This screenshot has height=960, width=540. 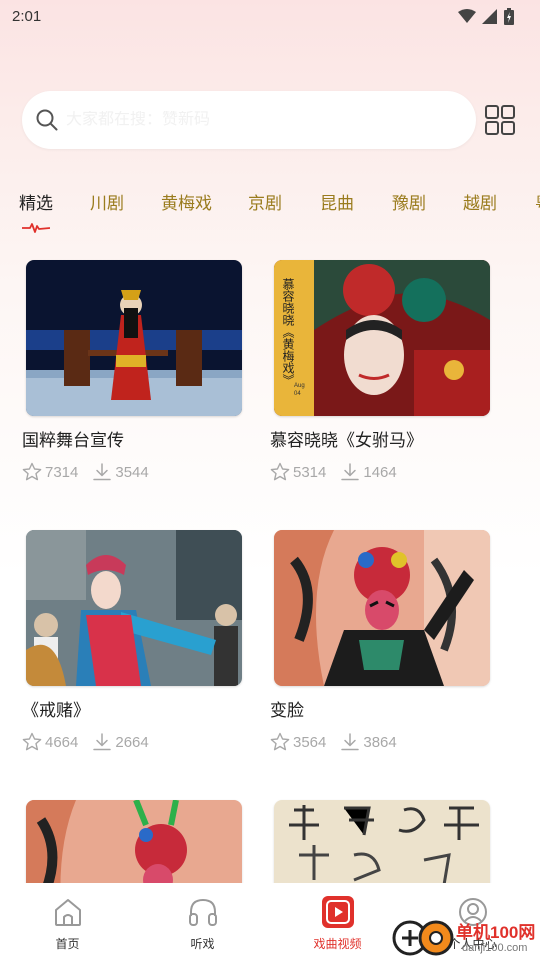 What do you see at coordinates (509, 16) in the screenshot?
I see `battery-icon` at bounding box center [509, 16].